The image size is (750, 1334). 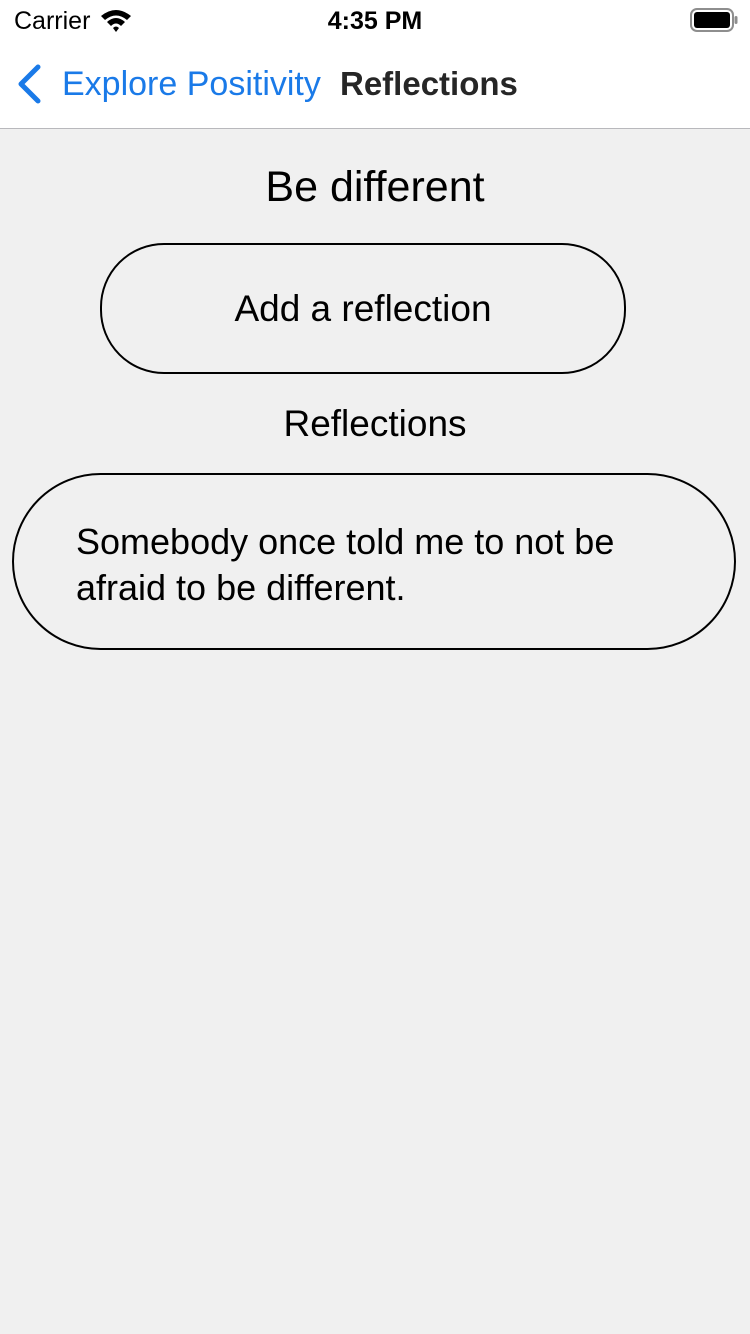 What do you see at coordinates (375, 187) in the screenshot?
I see `page-title: Be different` at bounding box center [375, 187].